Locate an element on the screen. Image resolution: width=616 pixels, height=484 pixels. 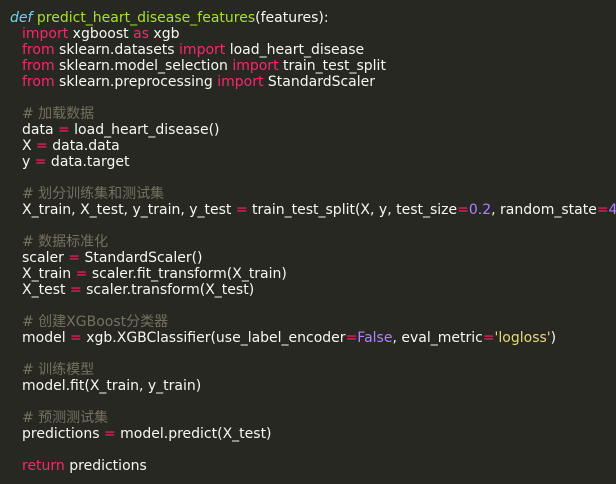
module-name: xgboost is located at coordinates (101, 34).